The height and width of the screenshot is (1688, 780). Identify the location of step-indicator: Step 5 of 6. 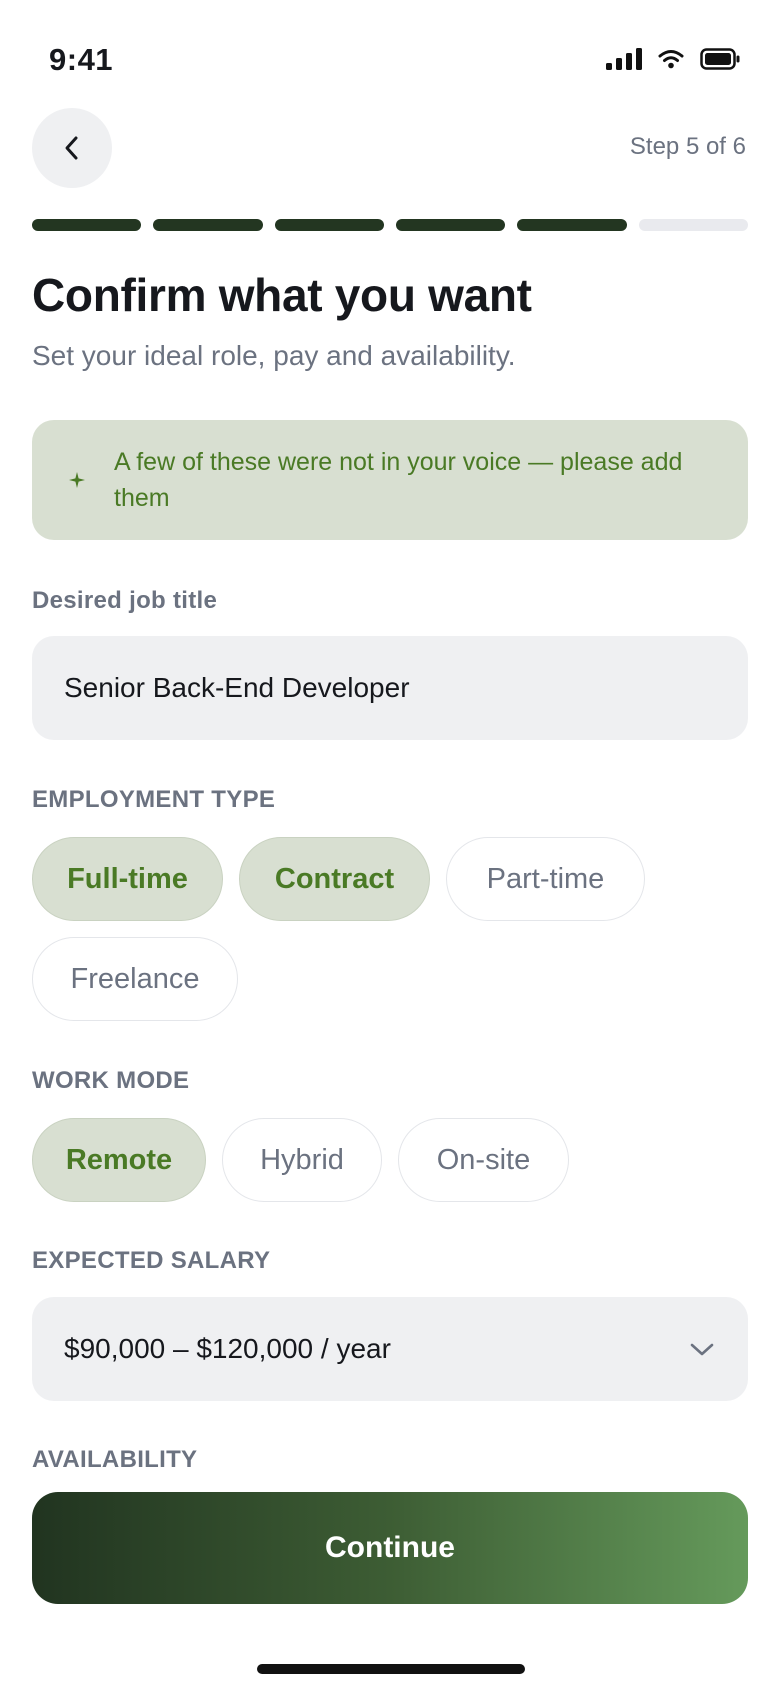
(687, 146).